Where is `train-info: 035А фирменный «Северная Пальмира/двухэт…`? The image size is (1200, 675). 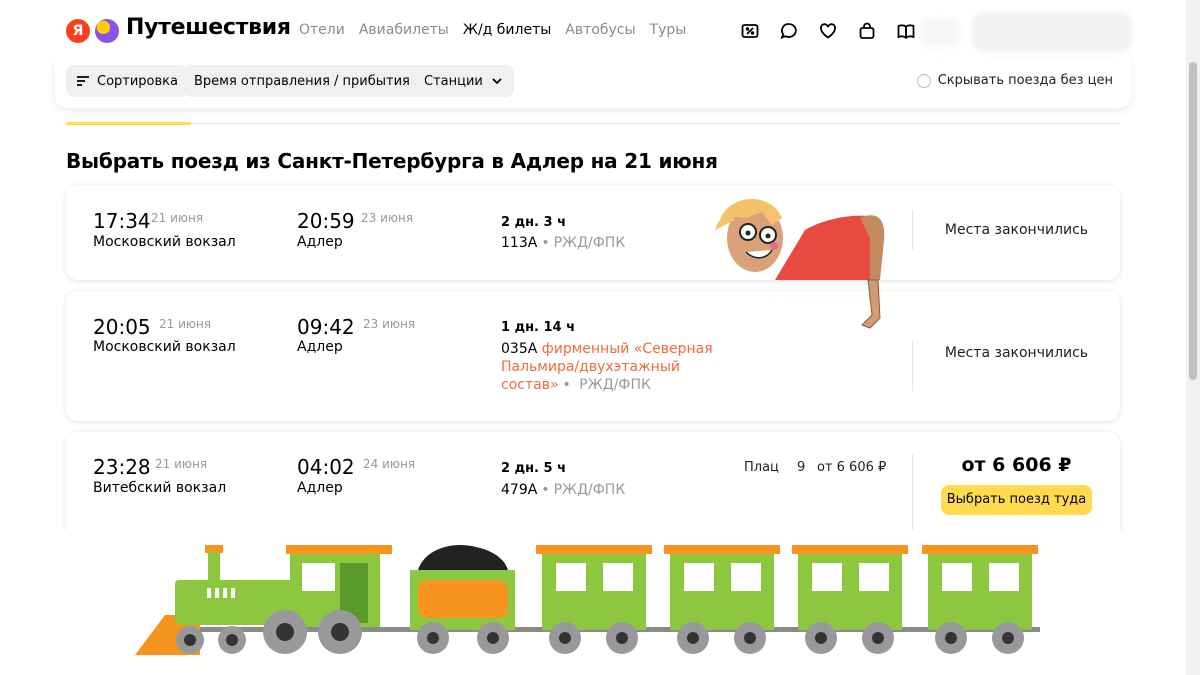 train-info: 035А фирменный «Северная Пальмира/двухэт… is located at coordinates (616, 367).